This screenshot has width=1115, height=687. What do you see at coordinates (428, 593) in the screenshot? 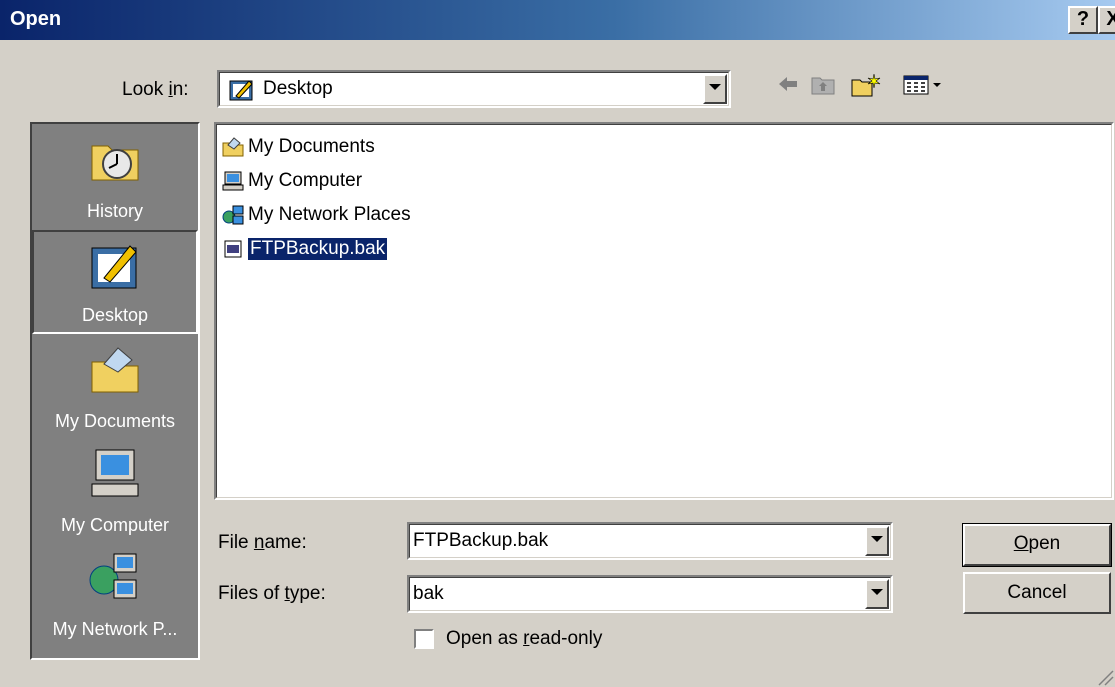
I see `file-type-value: bak` at bounding box center [428, 593].